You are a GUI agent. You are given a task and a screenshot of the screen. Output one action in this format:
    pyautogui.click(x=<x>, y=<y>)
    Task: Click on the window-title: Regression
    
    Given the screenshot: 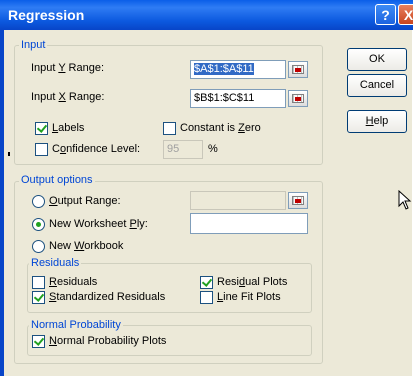 What is the action you would take?
    pyautogui.click(x=46, y=15)
    